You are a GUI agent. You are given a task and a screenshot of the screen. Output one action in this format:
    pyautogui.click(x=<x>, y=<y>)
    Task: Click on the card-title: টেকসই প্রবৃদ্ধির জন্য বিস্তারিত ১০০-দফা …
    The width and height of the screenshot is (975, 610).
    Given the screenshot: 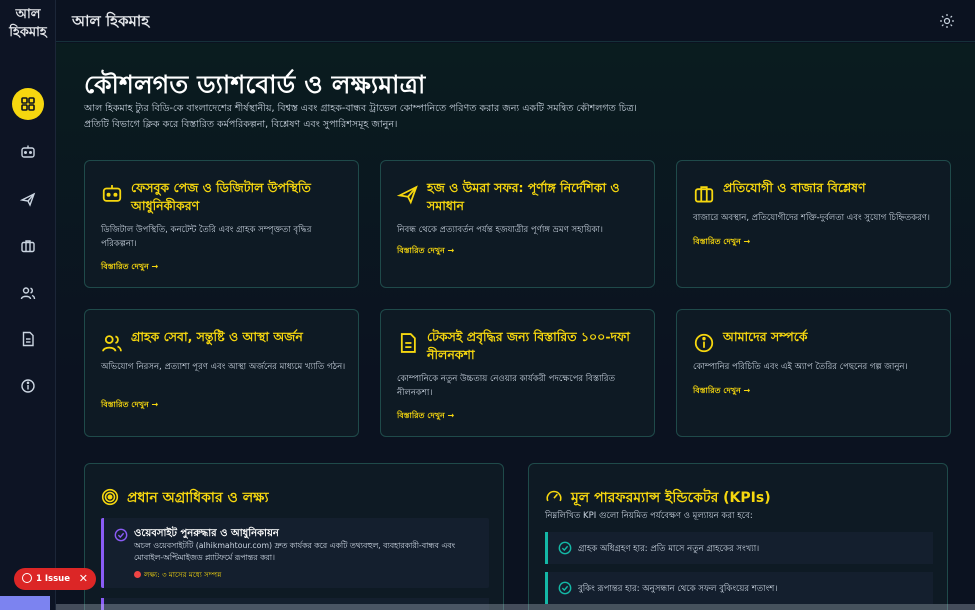 What is the action you would take?
    pyautogui.click(x=528, y=345)
    